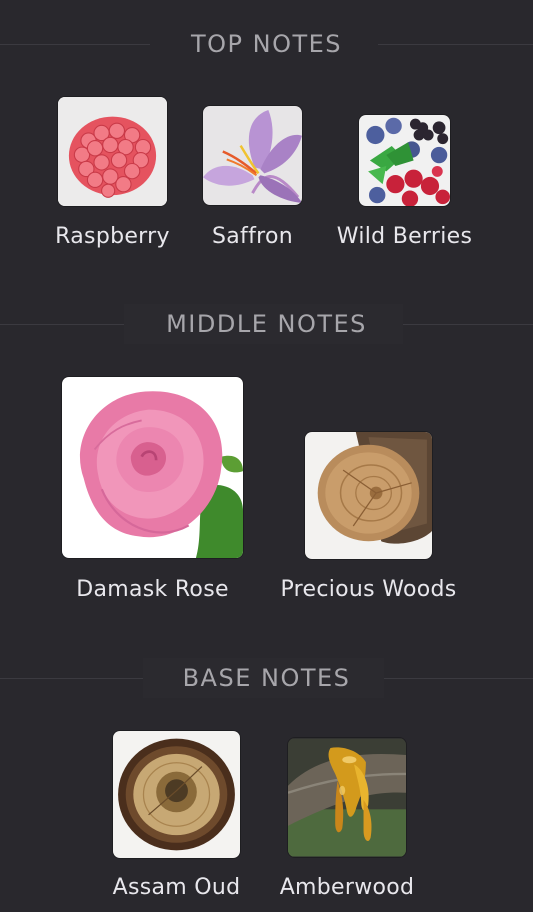 This screenshot has height=912, width=533. I want to click on section-title: BASE NOTES, so click(266, 678).